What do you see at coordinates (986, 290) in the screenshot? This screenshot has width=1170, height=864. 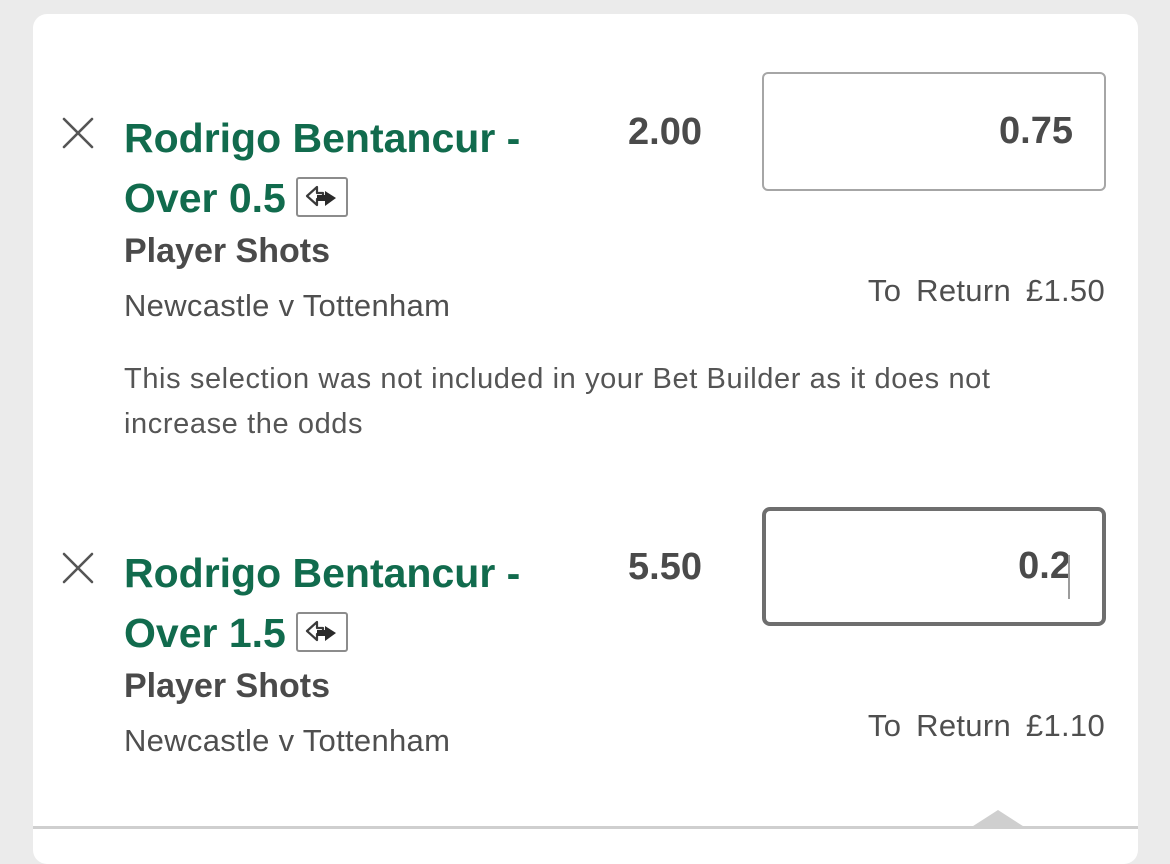 I see `to-return-value: To Return £1.50` at bounding box center [986, 290].